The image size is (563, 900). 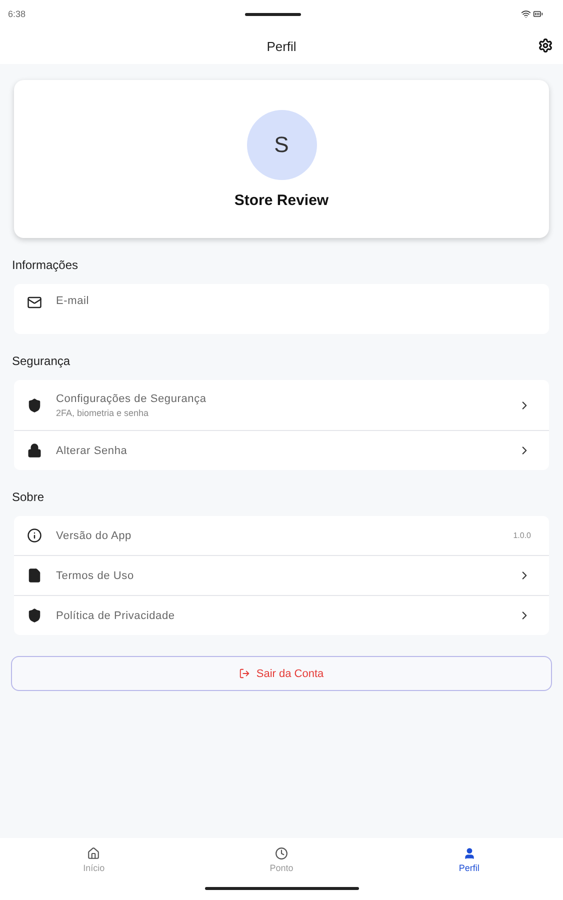 What do you see at coordinates (281, 145) in the screenshot?
I see `avatar: S` at bounding box center [281, 145].